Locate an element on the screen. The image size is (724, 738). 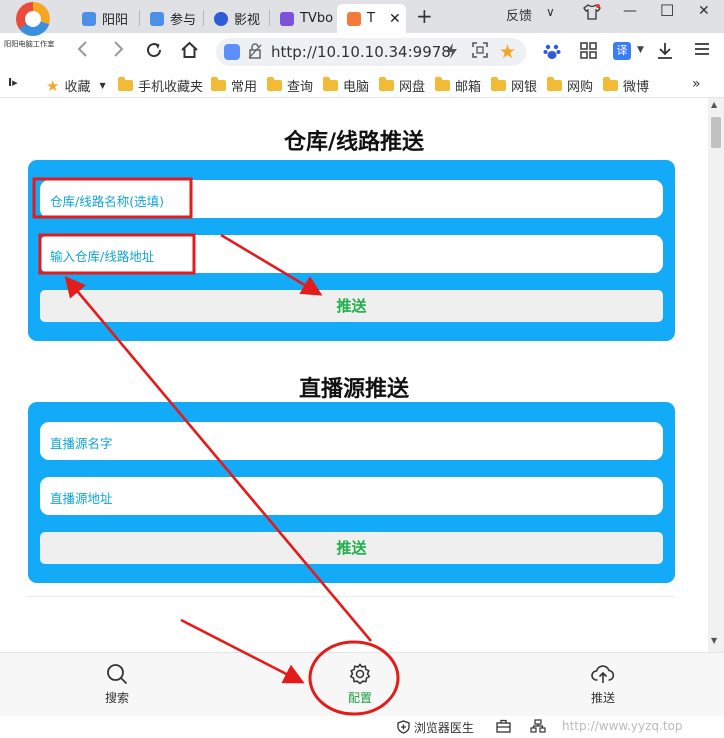
tab-2: 参与 is located at coordinates (171, 18).